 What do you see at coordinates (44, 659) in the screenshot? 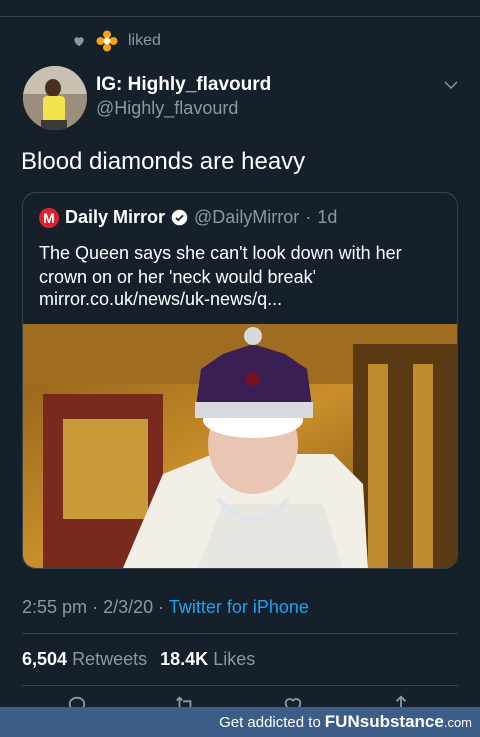
I see `retweet-count: 6,504` at bounding box center [44, 659].